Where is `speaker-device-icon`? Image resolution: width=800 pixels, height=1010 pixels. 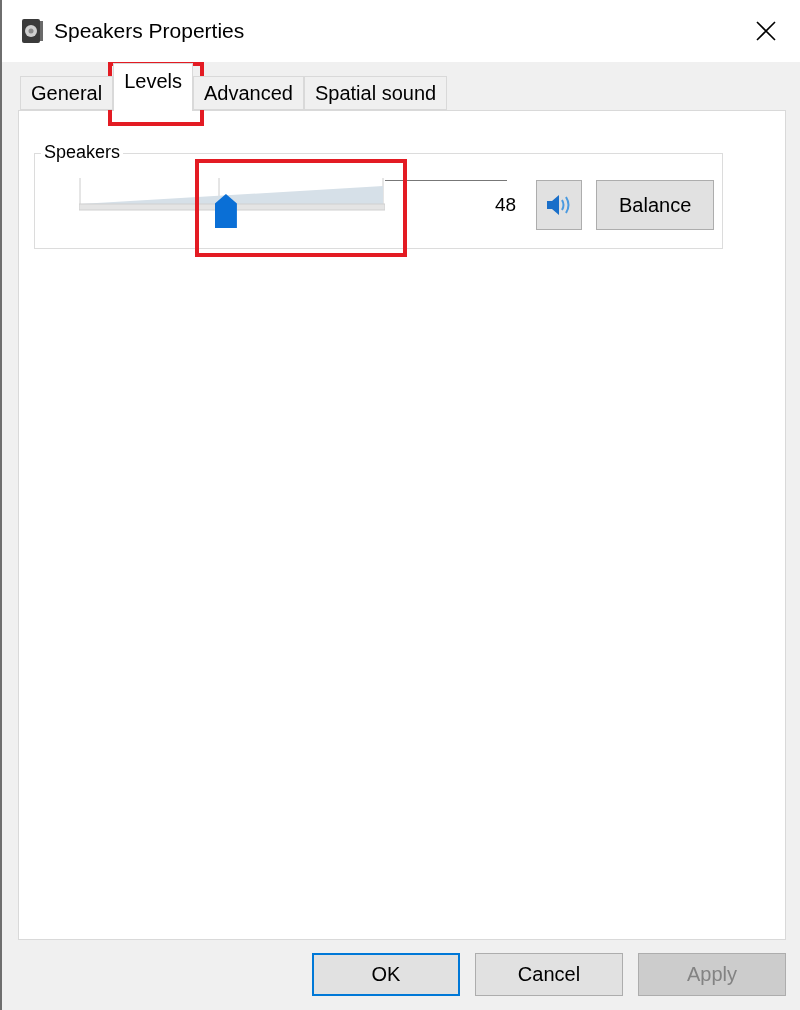 speaker-device-icon is located at coordinates (32, 31).